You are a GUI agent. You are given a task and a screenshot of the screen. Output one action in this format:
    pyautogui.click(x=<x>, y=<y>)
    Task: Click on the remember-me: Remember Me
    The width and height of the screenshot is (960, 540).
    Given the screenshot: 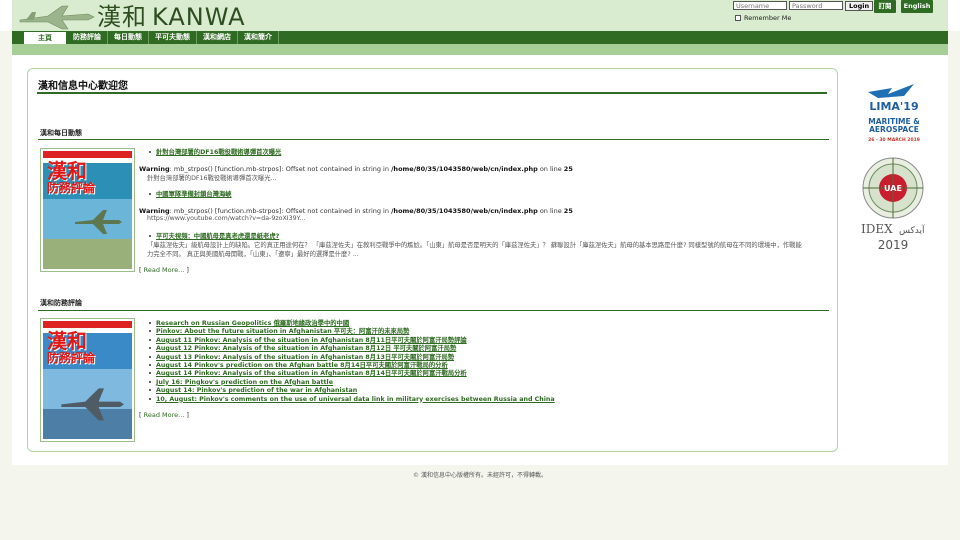 What is the action you would take?
    pyautogui.click(x=763, y=18)
    